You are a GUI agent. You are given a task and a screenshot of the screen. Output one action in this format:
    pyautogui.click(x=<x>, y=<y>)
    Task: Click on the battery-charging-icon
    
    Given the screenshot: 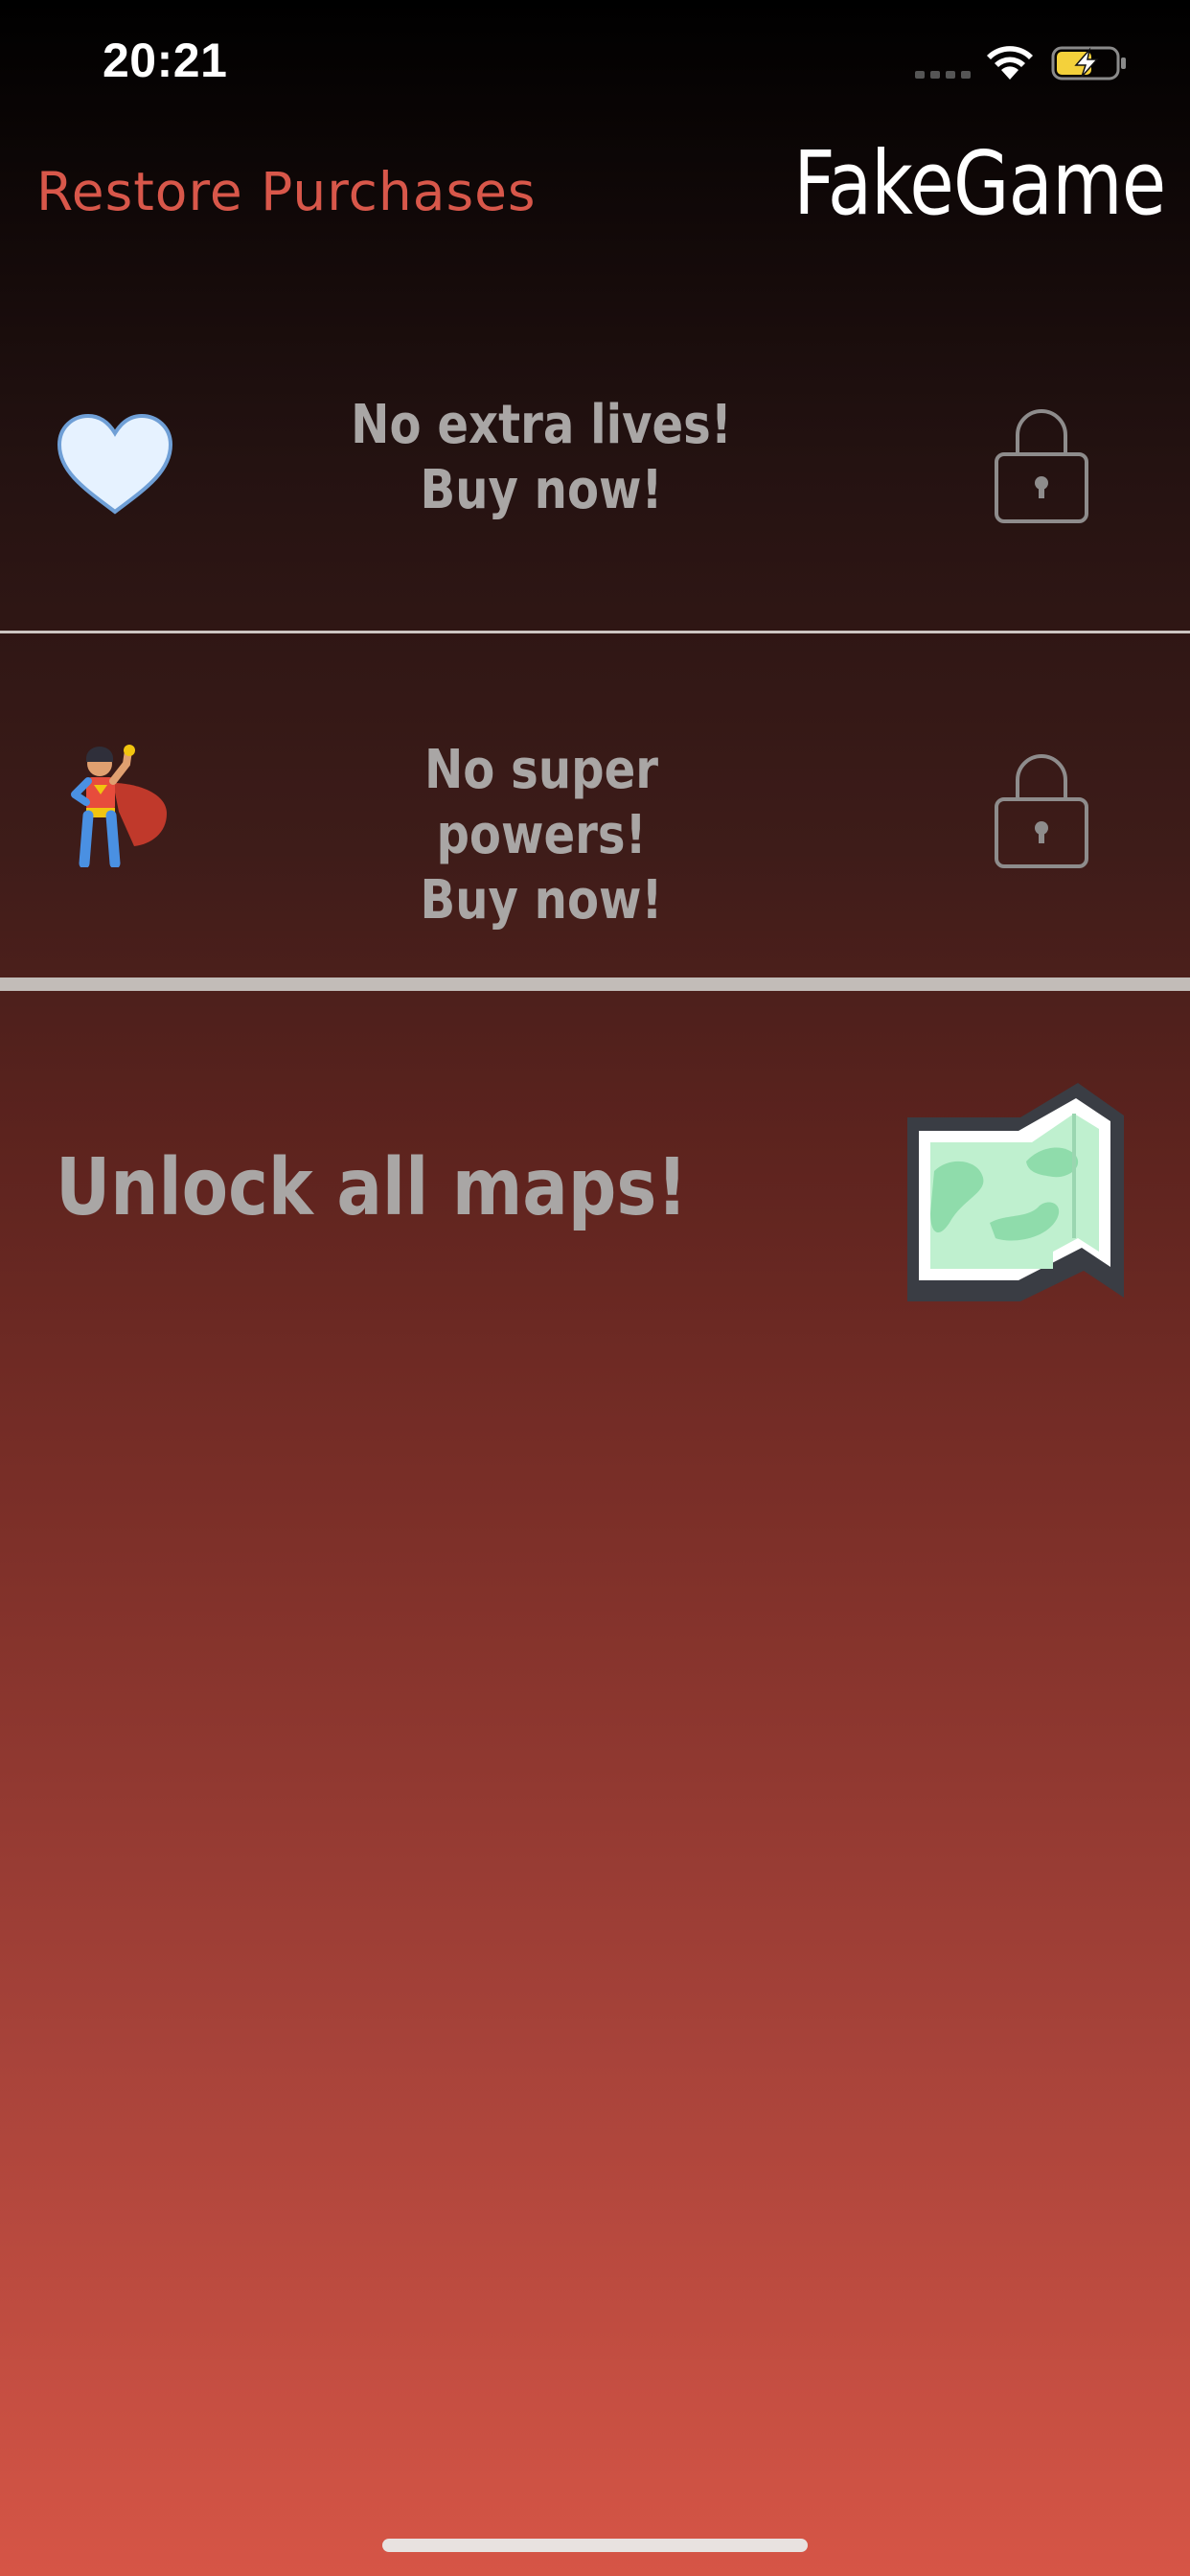 What is the action you would take?
    pyautogui.click(x=1089, y=63)
    